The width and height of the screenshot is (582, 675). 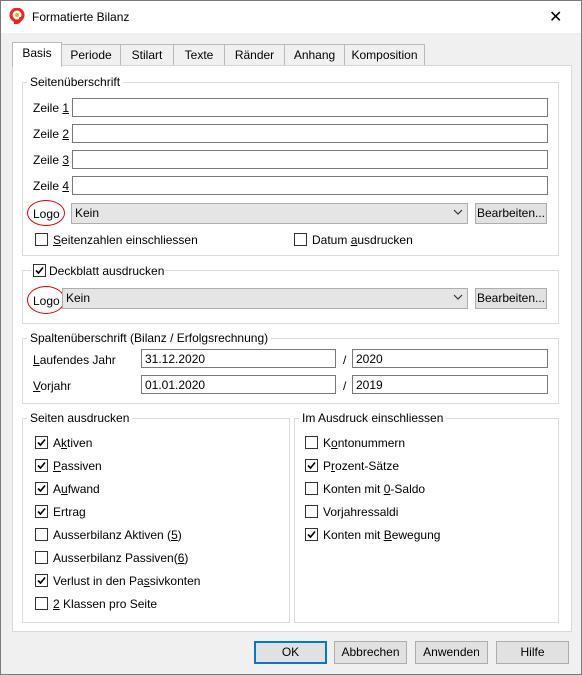 What do you see at coordinates (199, 54) in the screenshot?
I see `tab-texte: Texte` at bounding box center [199, 54].